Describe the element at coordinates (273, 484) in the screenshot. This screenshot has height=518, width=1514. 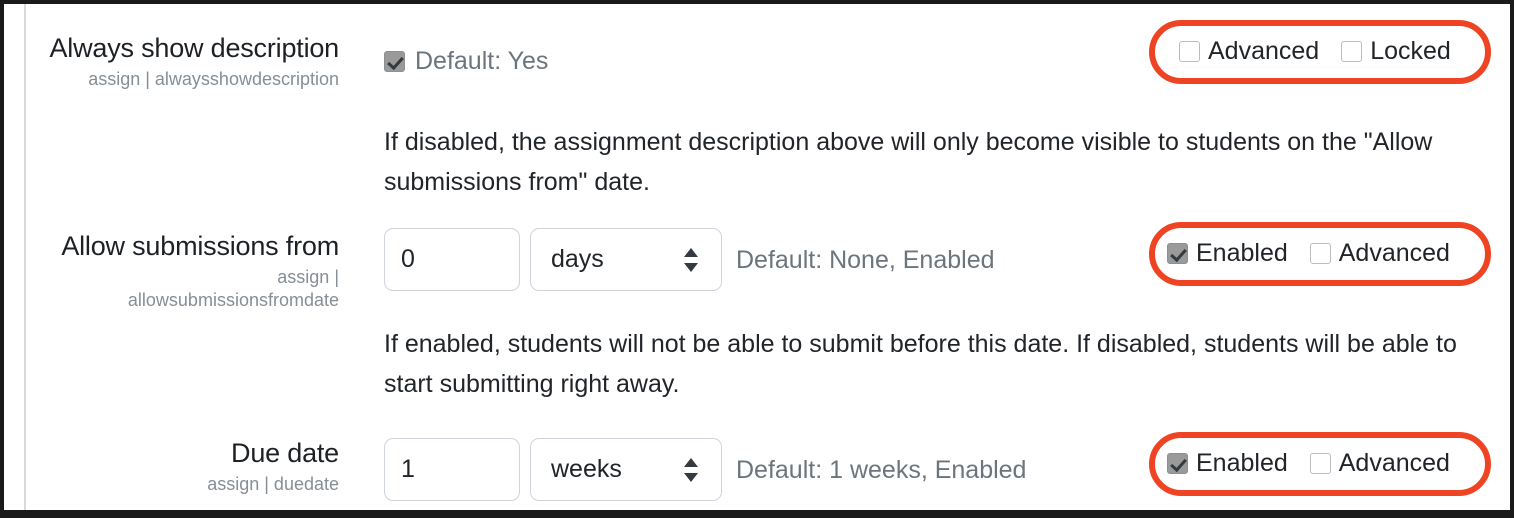
I see `setting-sublabel: assign | duedate` at that location.